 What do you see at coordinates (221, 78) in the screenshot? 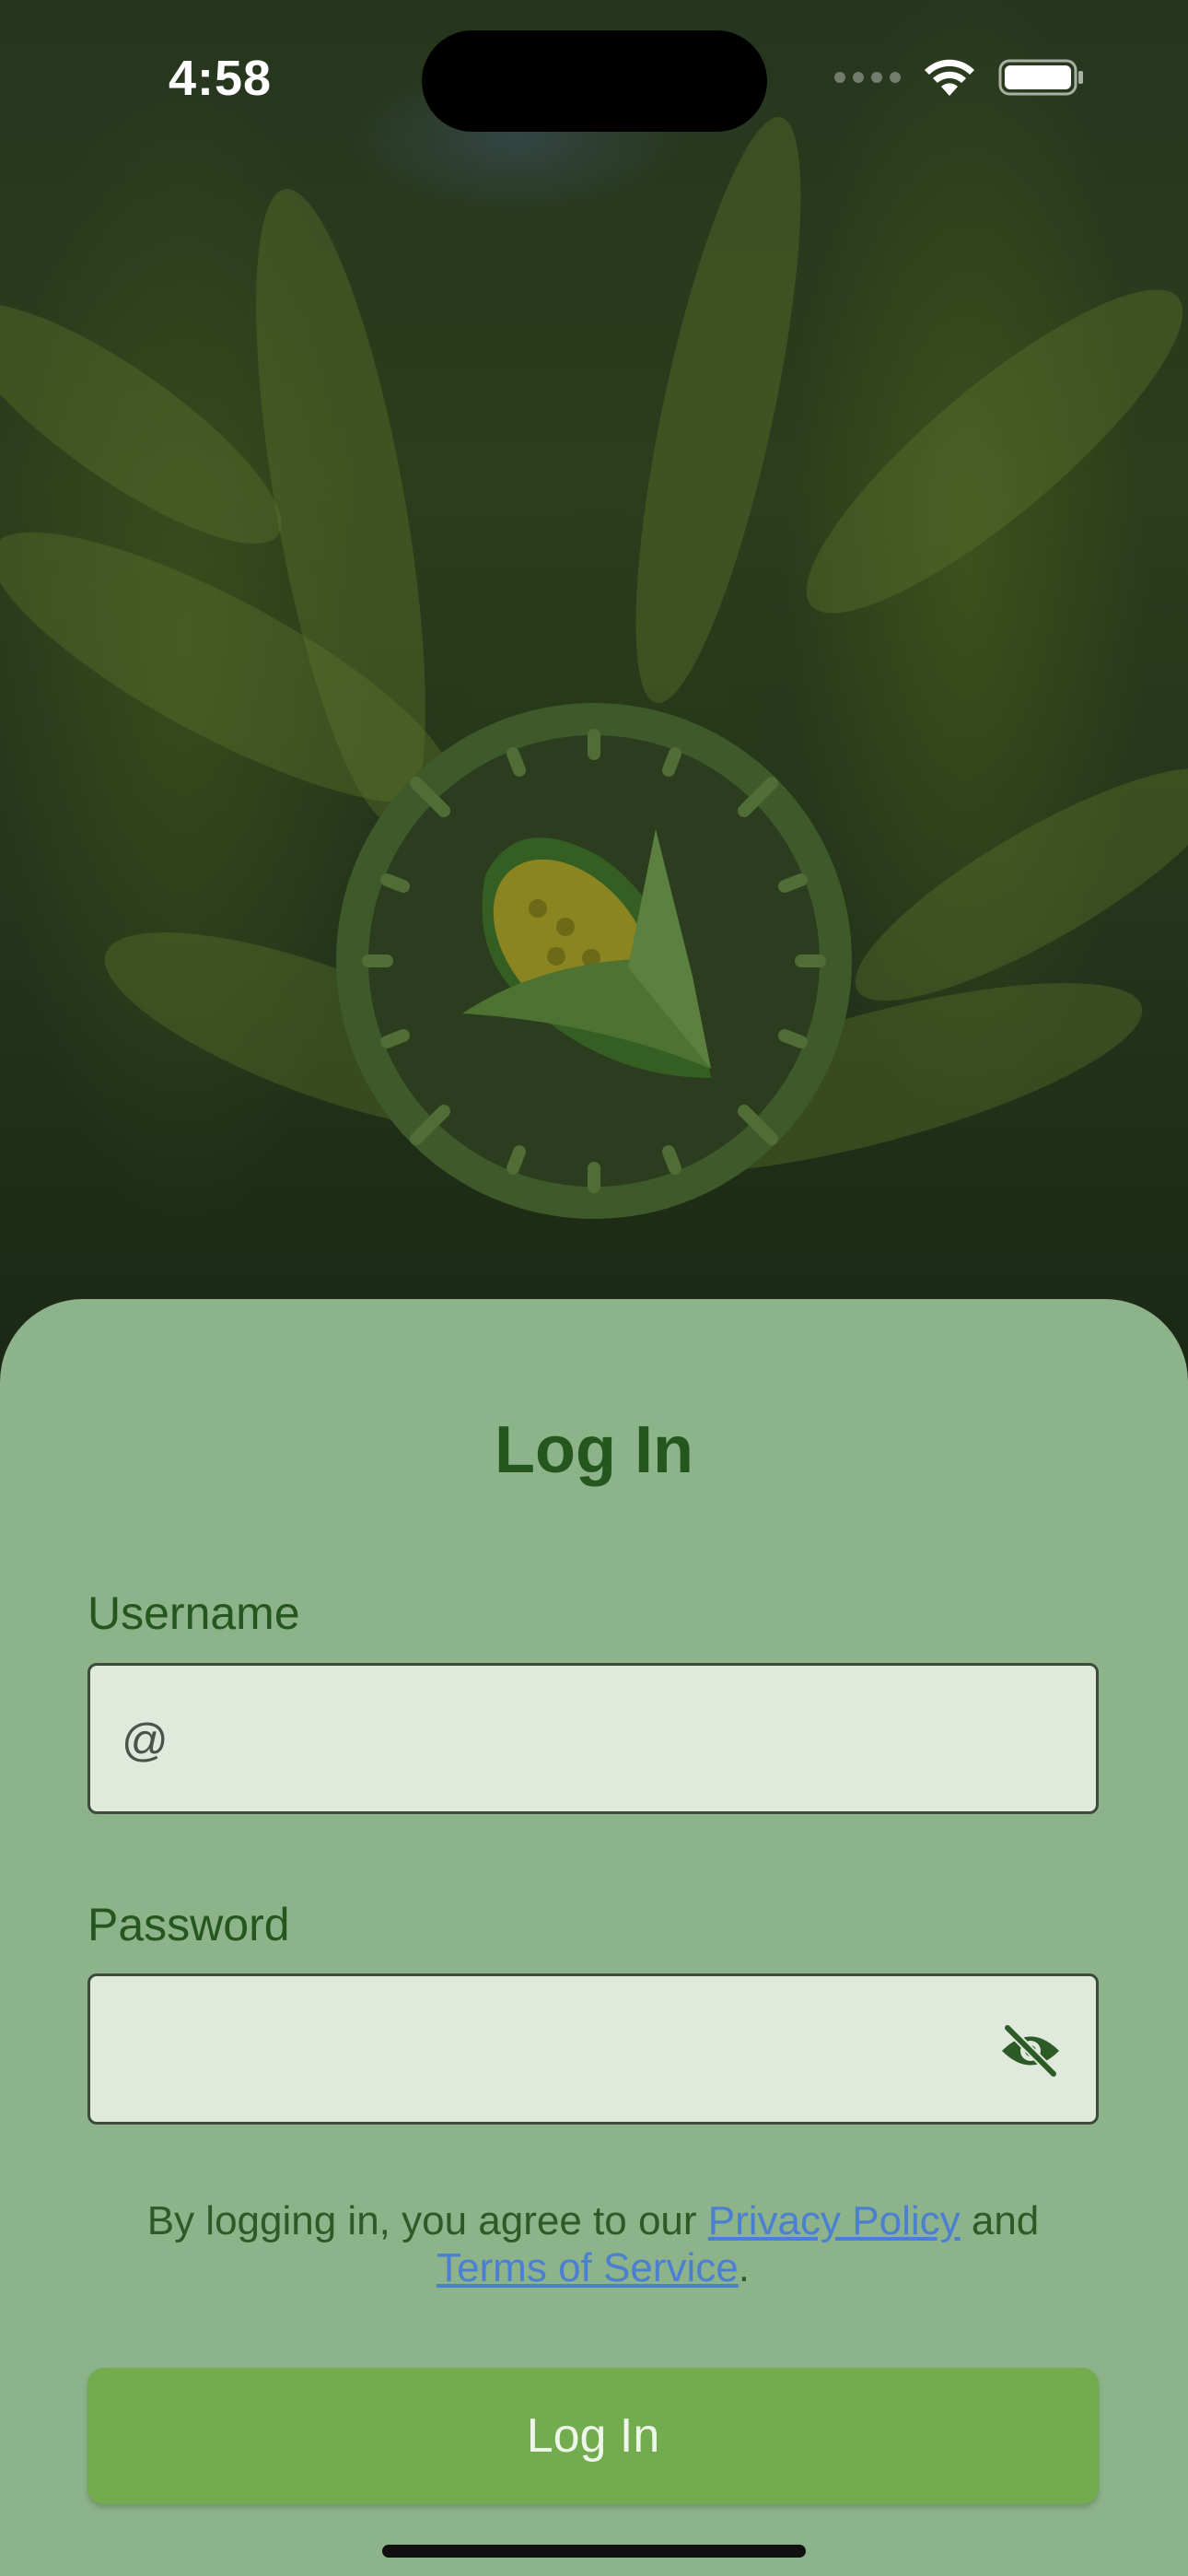
I see `status-time: 4:58` at bounding box center [221, 78].